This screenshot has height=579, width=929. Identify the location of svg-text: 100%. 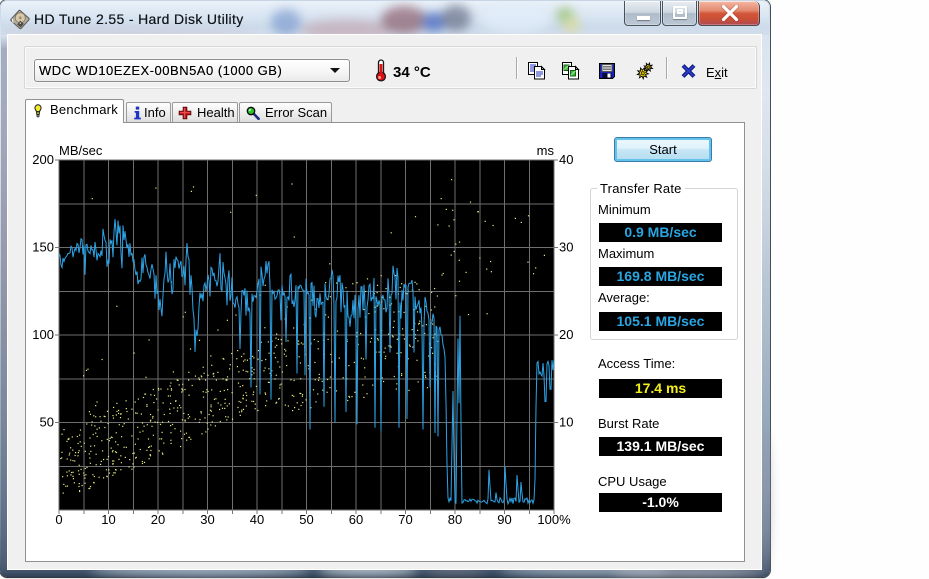
(554, 519).